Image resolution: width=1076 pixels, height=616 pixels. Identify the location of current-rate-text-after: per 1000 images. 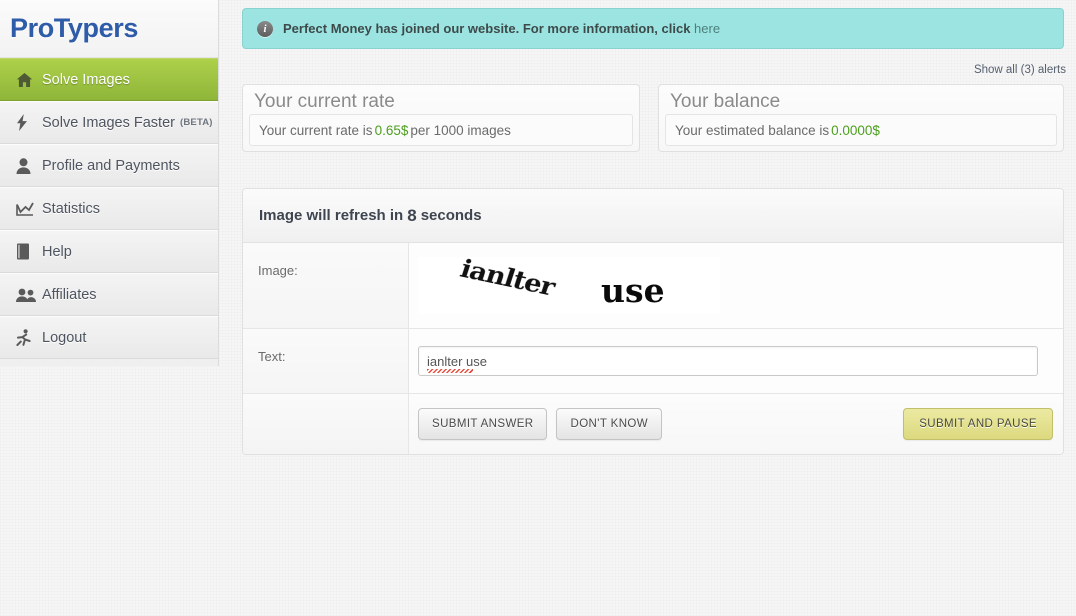
(460, 130).